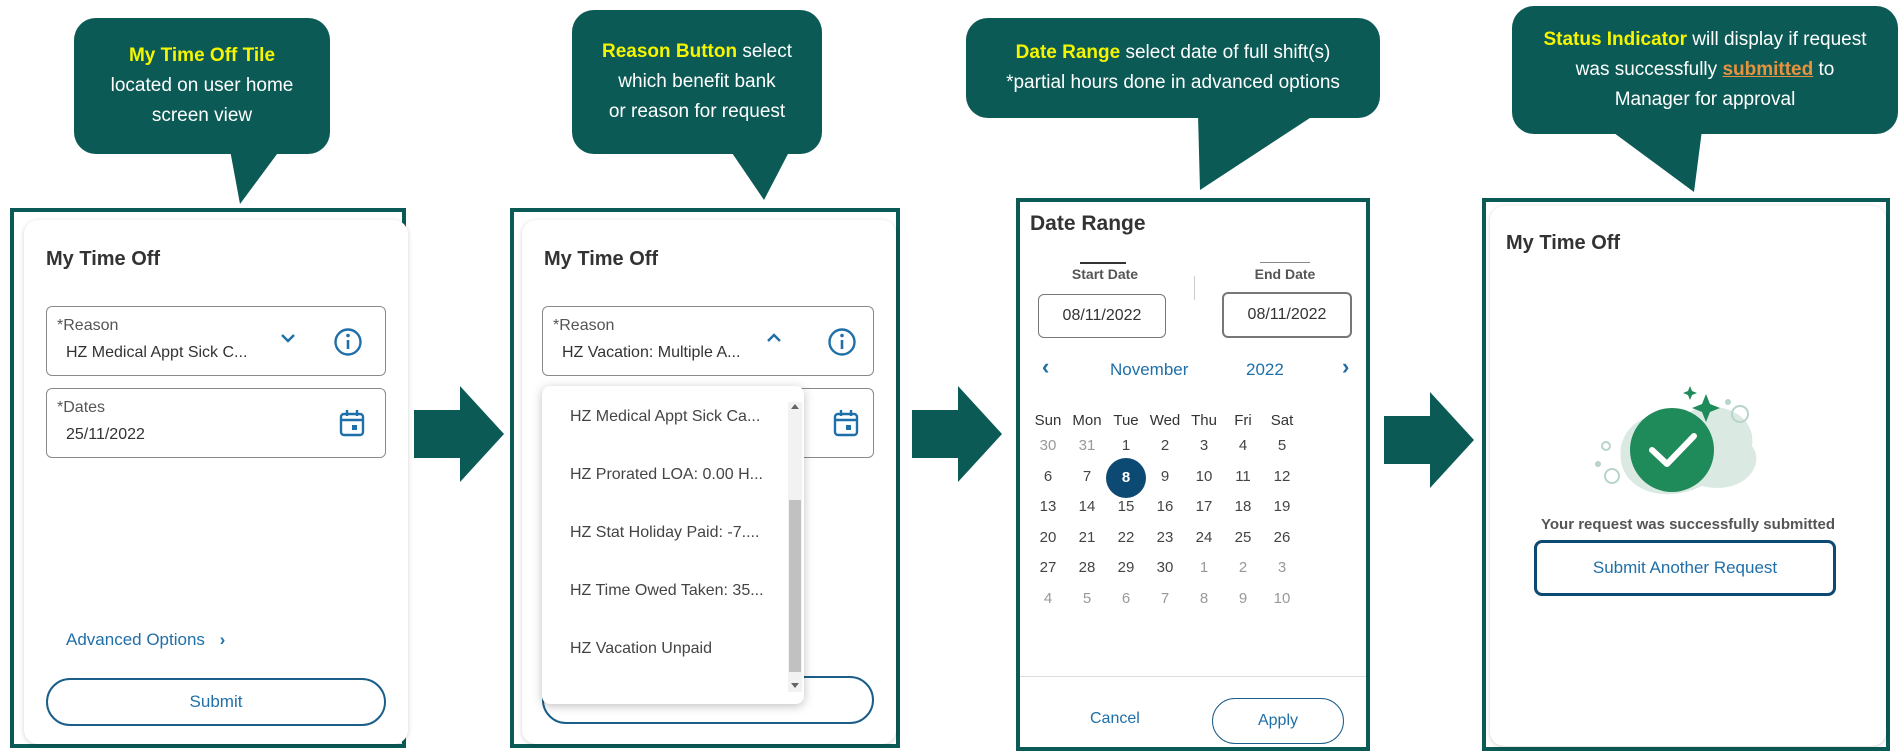 Image resolution: width=1898 pixels, height=751 pixels. I want to click on dropdown-scrollbar, so click(795, 547).